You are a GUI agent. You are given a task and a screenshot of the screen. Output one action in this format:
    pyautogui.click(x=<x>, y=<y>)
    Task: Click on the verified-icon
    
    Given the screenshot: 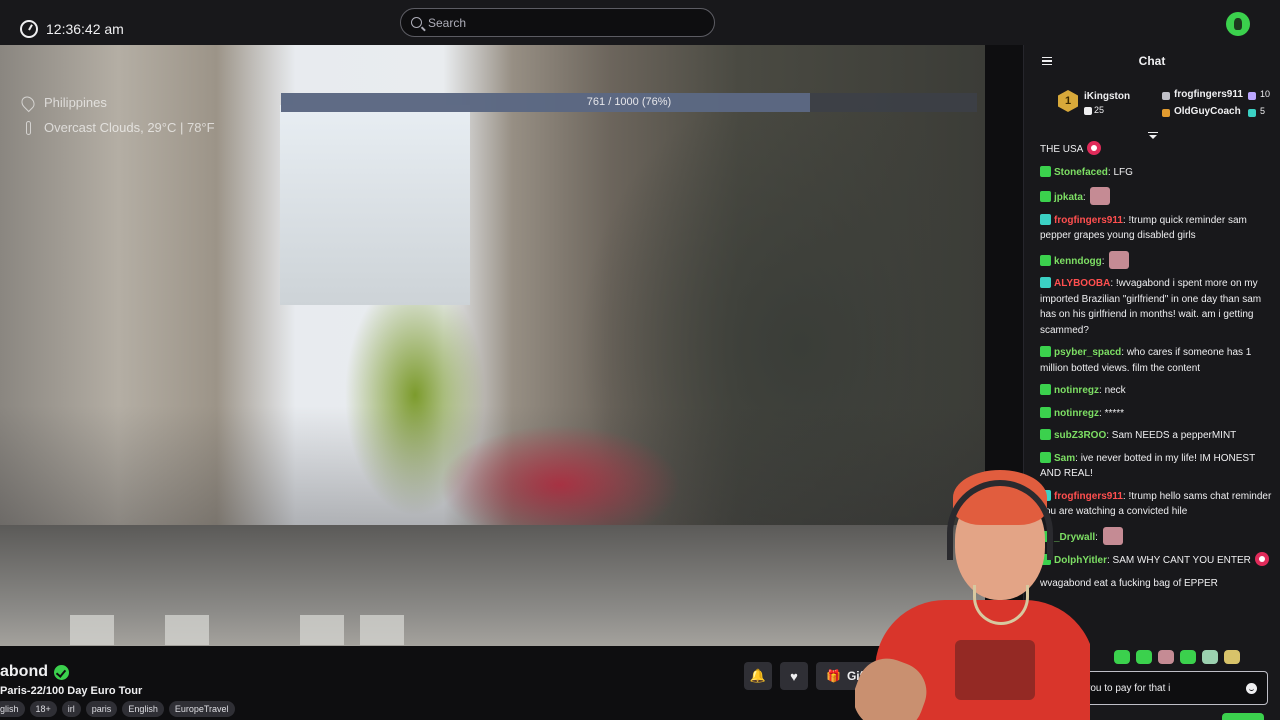 What is the action you would take?
    pyautogui.click(x=61, y=672)
    